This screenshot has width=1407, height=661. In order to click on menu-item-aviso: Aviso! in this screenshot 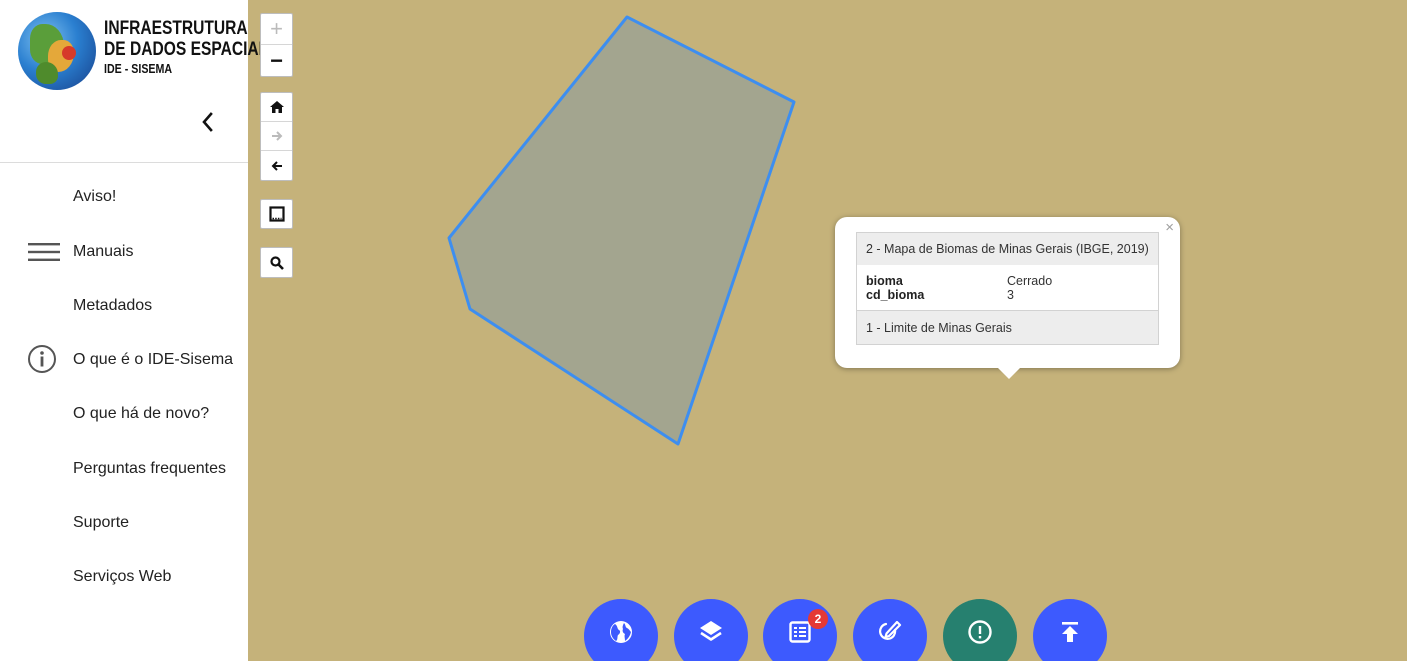, I will do `click(94, 197)`.